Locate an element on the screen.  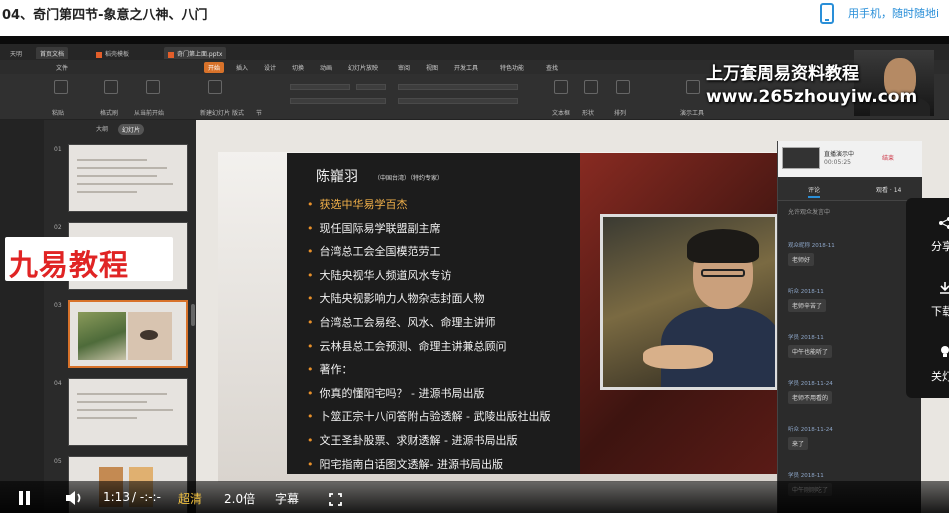
fullscreen-button is located at coordinates (335, 498).